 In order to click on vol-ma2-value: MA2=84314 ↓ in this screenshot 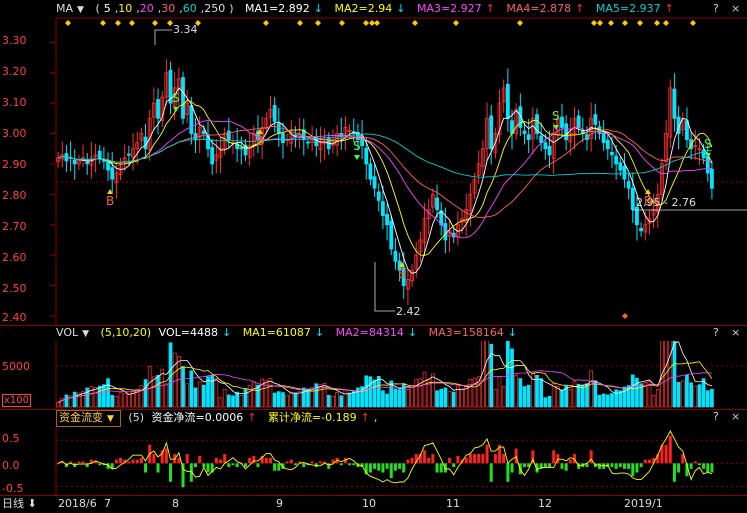, I will do `click(378, 332)`.